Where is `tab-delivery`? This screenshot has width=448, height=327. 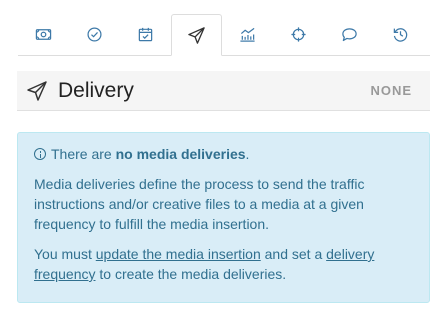
tab-delivery is located at coordinates (196, 35).